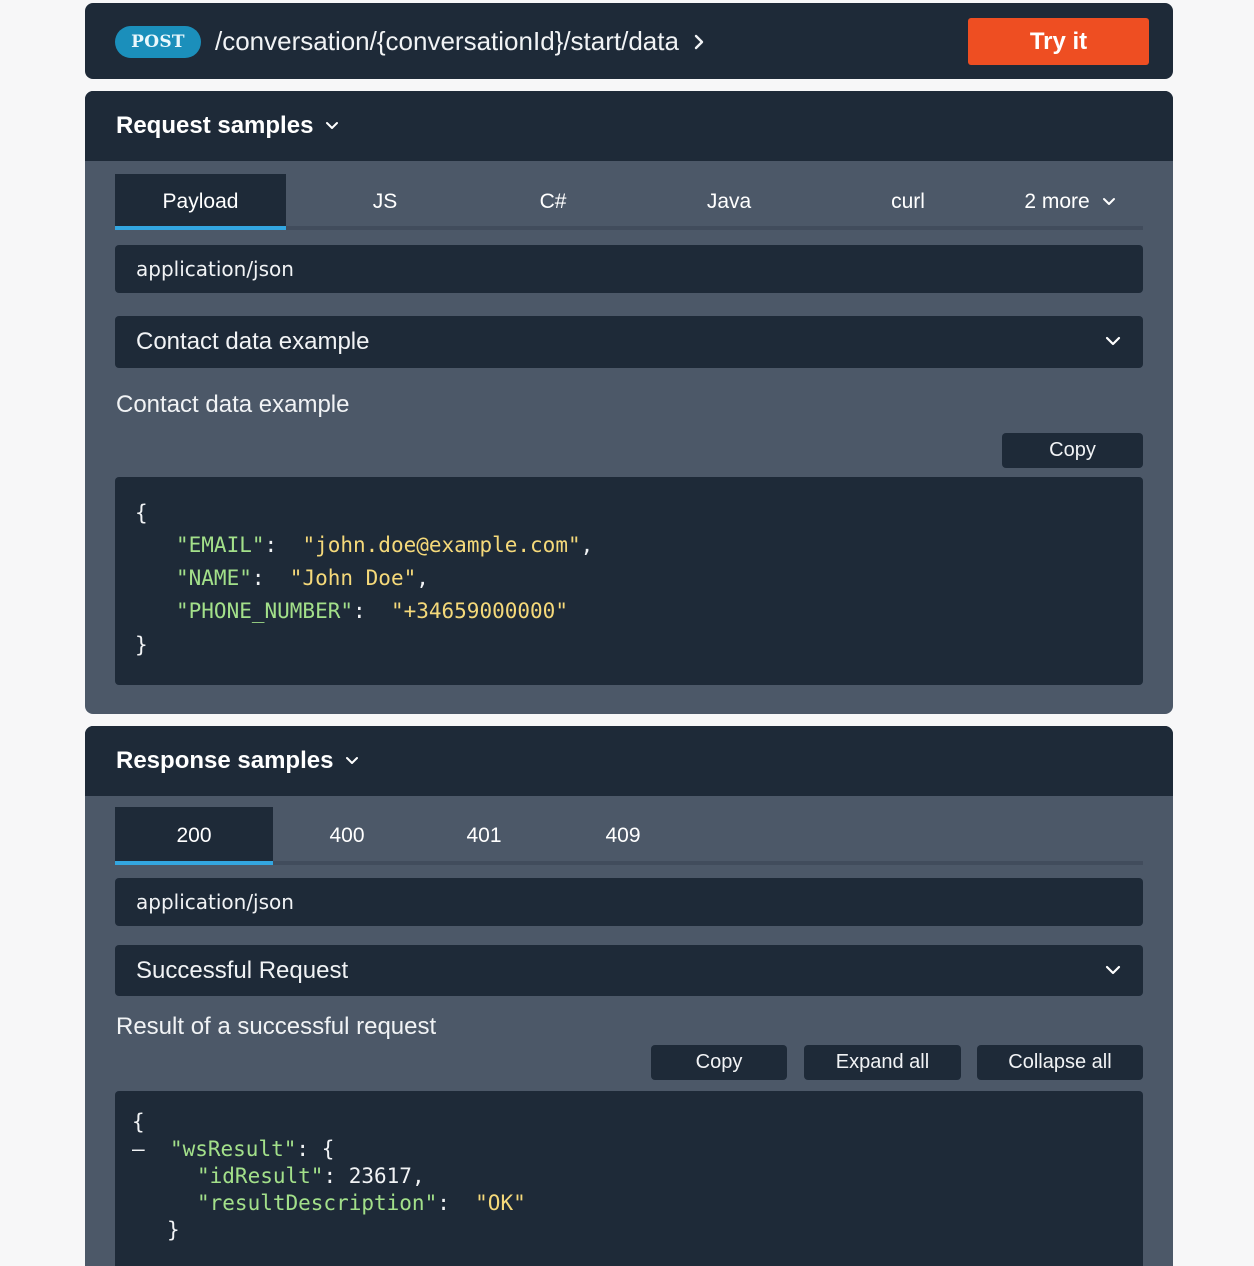 The image size is (1254, 1266). Describe the element at coordinates (629, 761) in the screenshot. I see `response-samples-header: Response samples` at that location.